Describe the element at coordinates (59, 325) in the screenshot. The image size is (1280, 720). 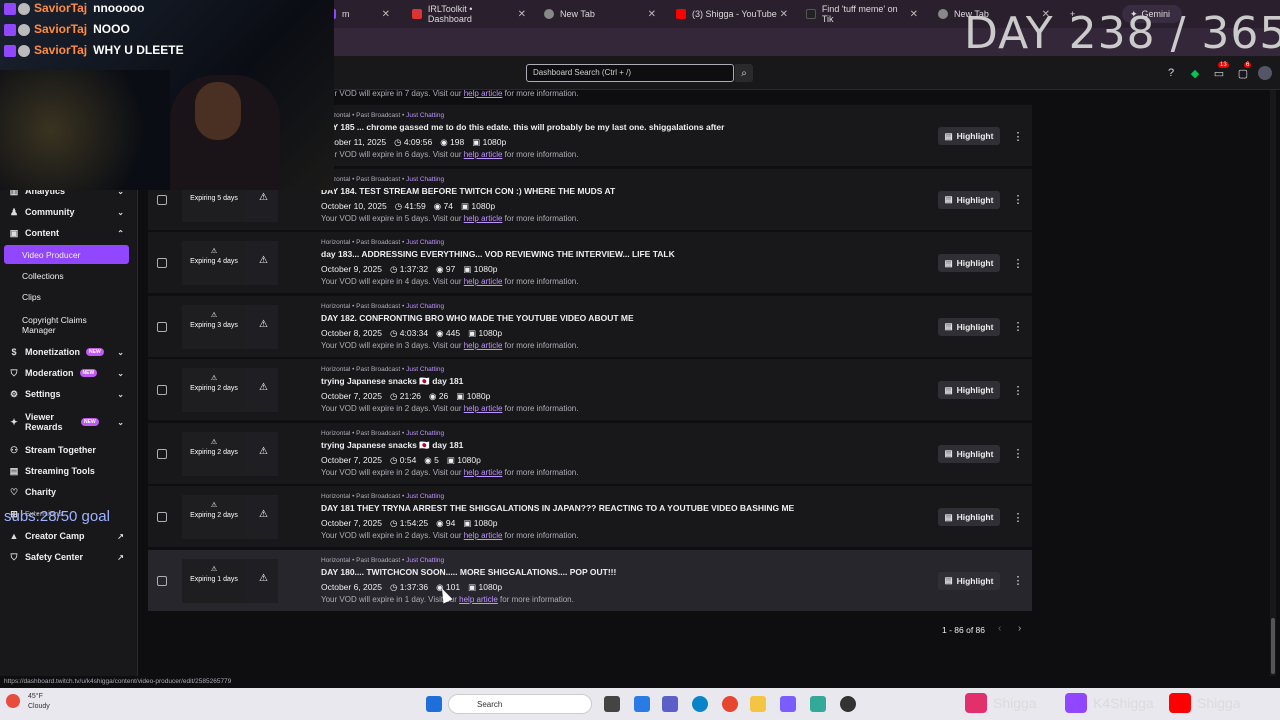
I see `sidebar-item-copyright-claims: Copyright Claims Manager` at that location.